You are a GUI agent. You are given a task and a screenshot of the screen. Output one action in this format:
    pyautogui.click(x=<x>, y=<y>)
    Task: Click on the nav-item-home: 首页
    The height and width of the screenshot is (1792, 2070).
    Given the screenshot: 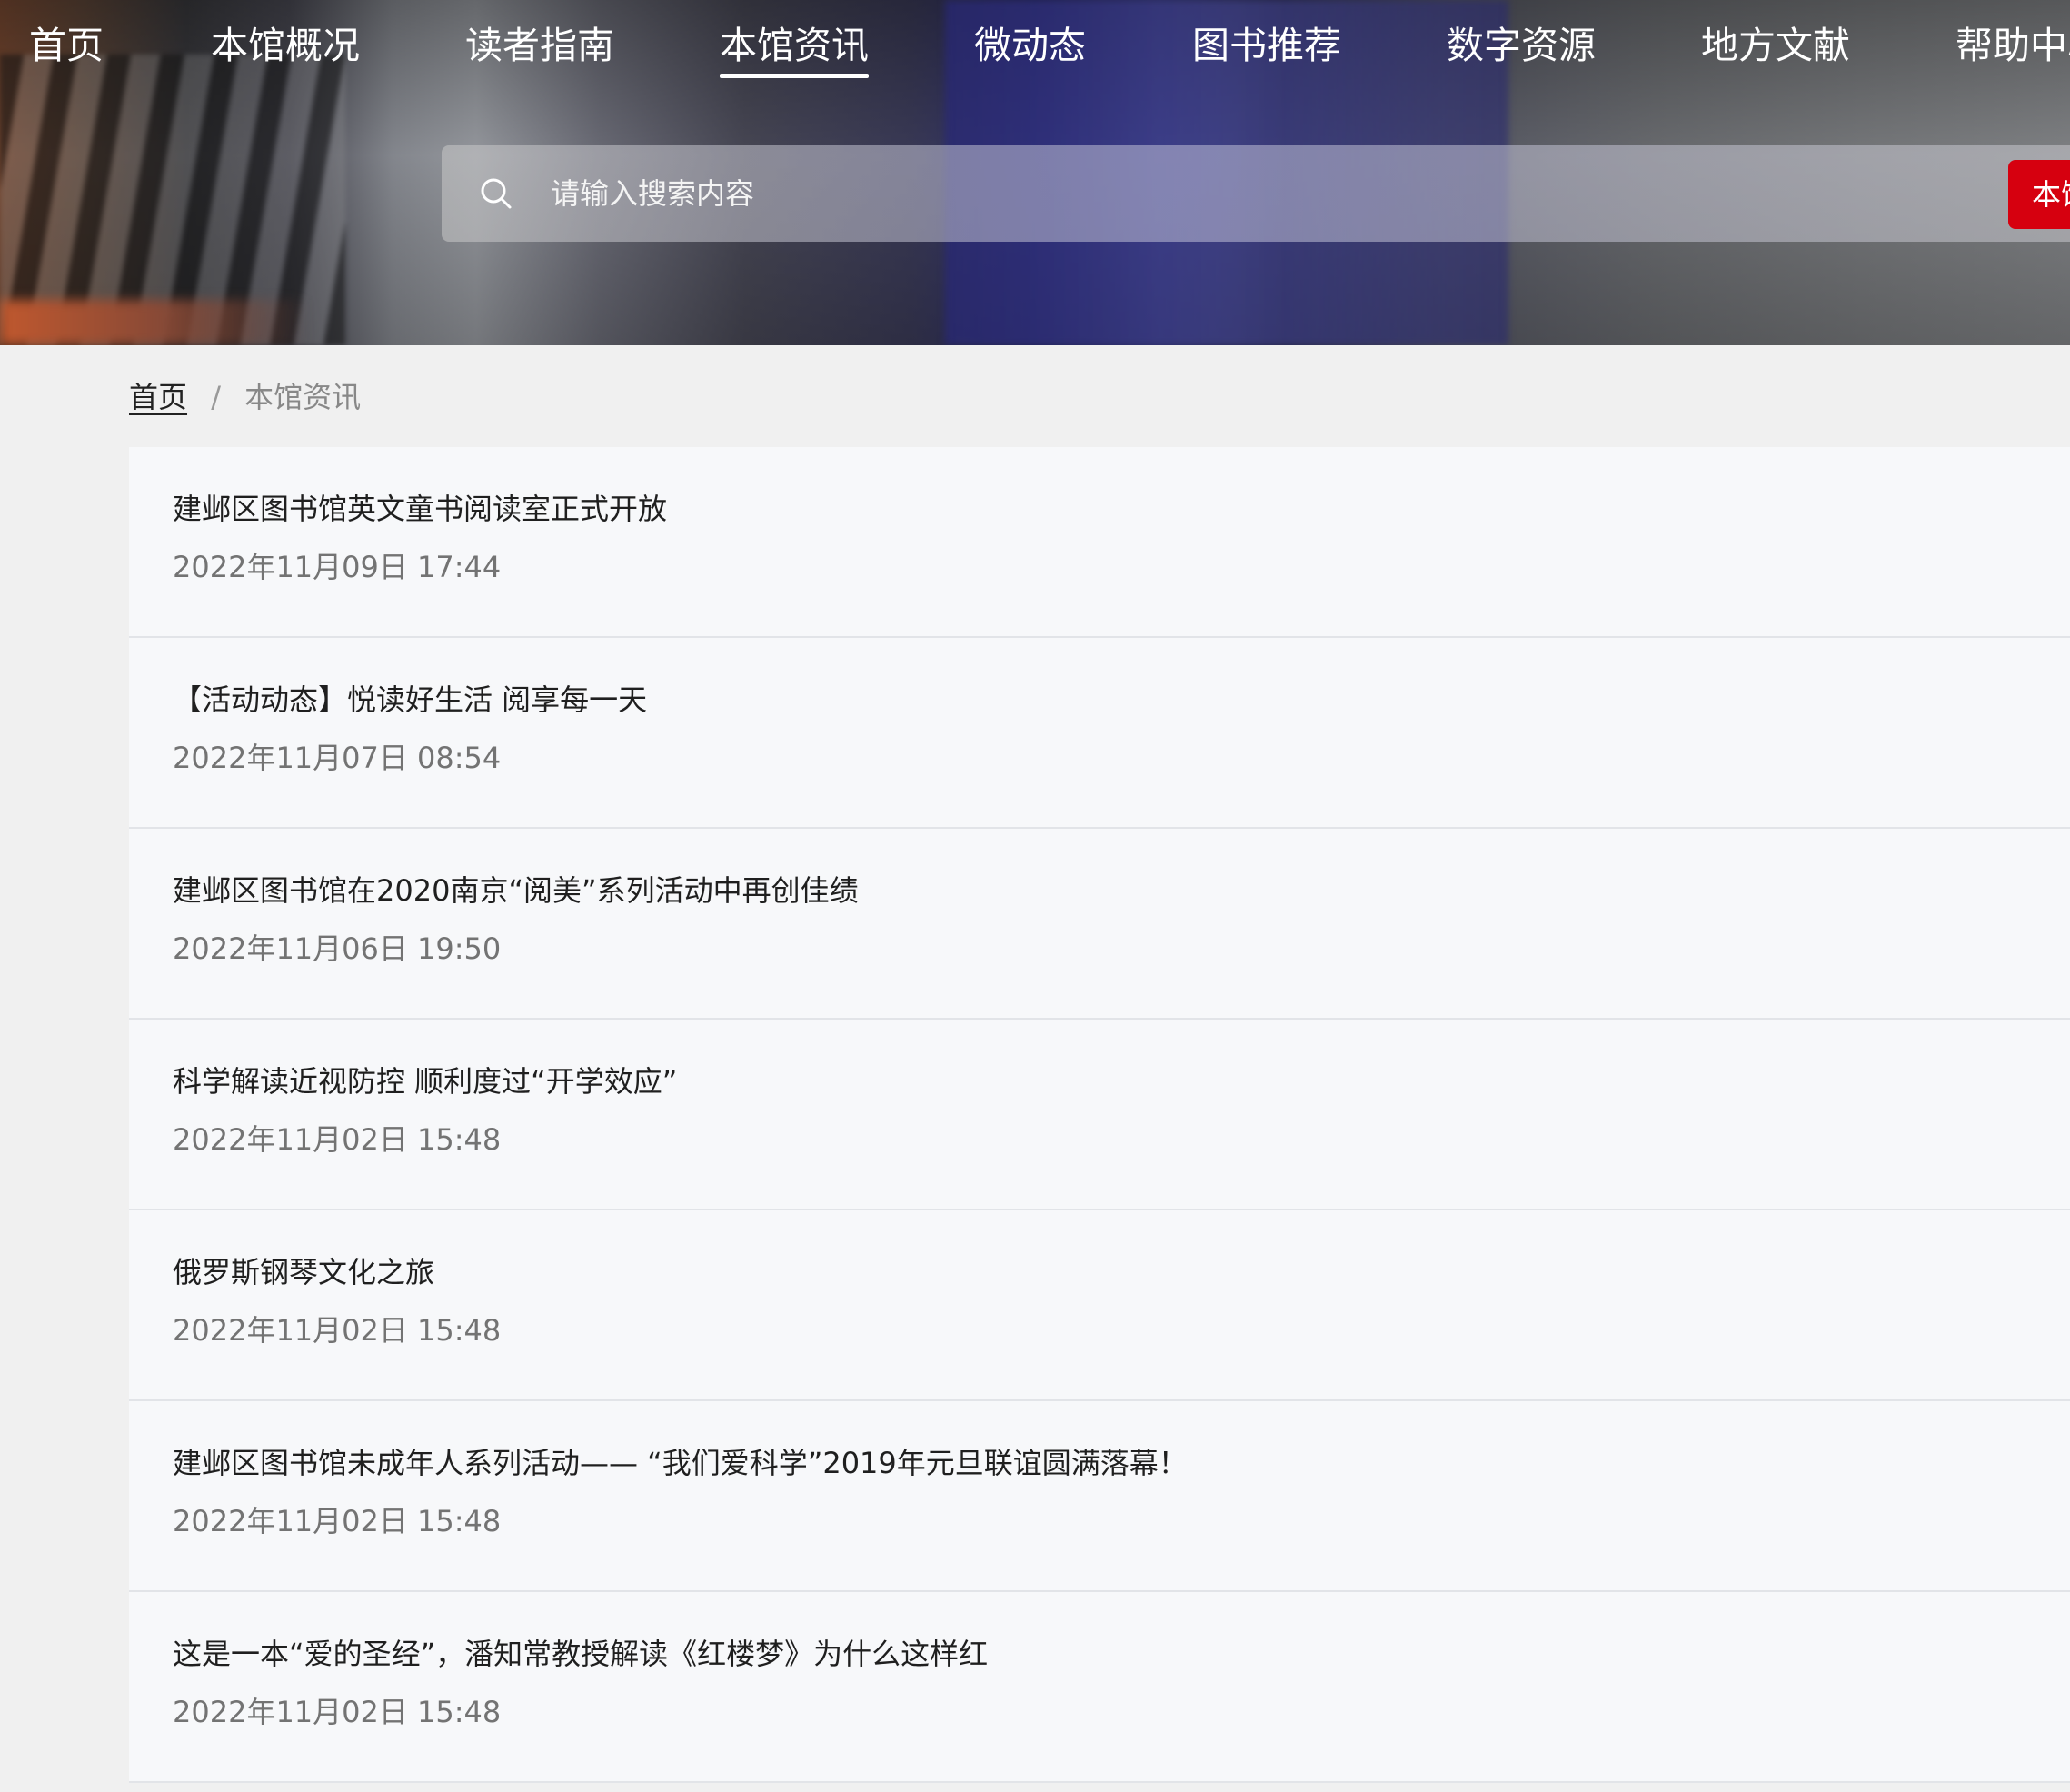 What is the action you would take?
    pyautogui.click(x=66, y=49)
    